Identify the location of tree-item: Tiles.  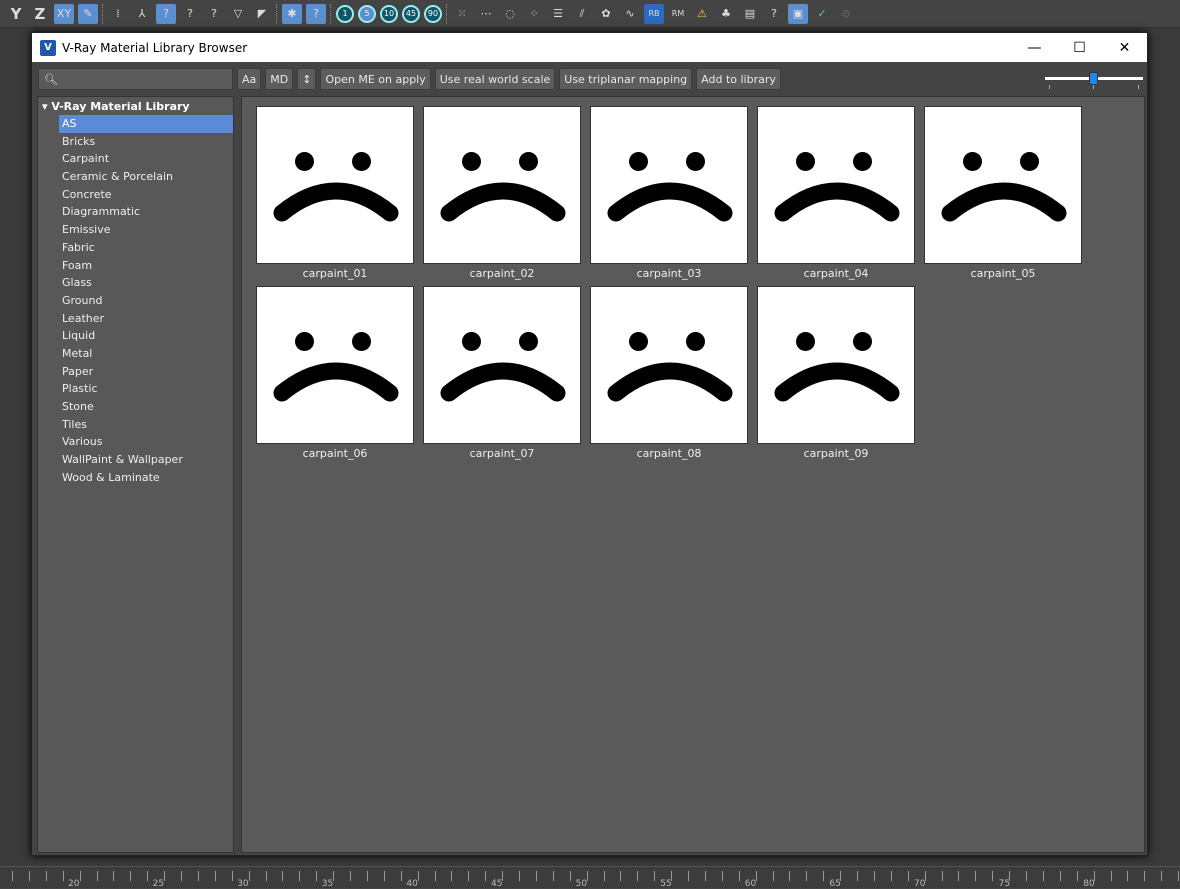
(146, 425).